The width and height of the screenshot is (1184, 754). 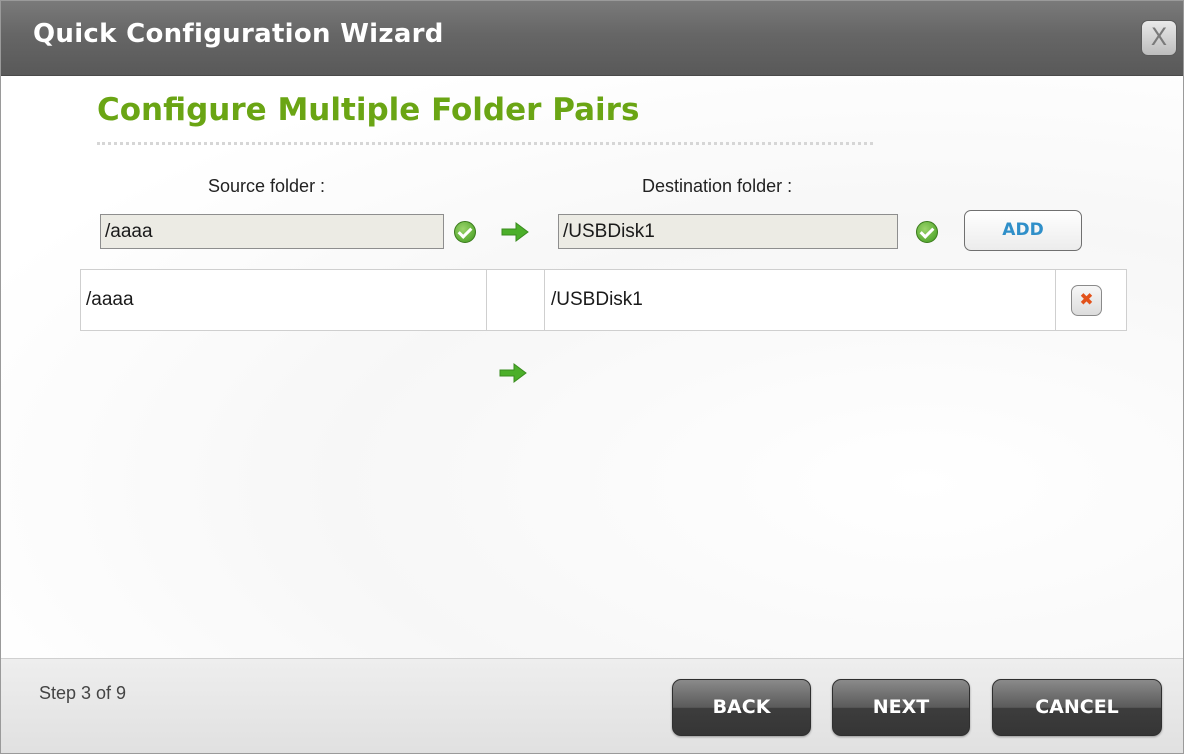 What do you see at coordinates (238, 34) in the screenshot?
I see `window-title: Quick Configuration Wizard` at bounding box center [238, 34].